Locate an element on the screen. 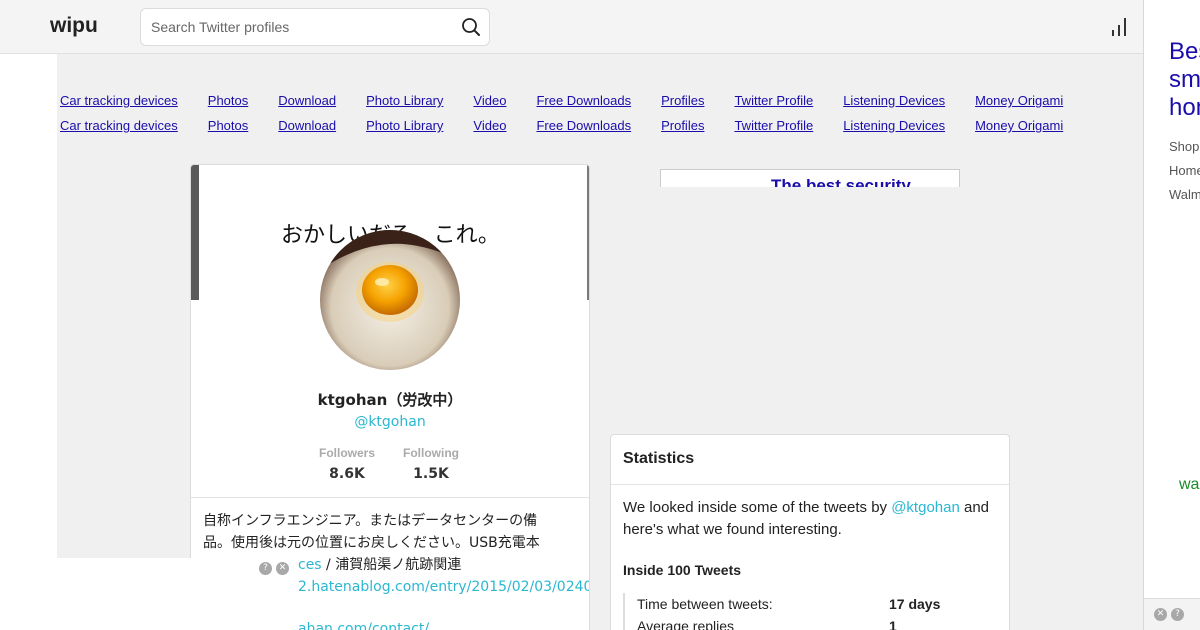 The width and height of the screenshot is (1200, 630). profile-handle: @ktgohan is located at coordinates (390, 422).